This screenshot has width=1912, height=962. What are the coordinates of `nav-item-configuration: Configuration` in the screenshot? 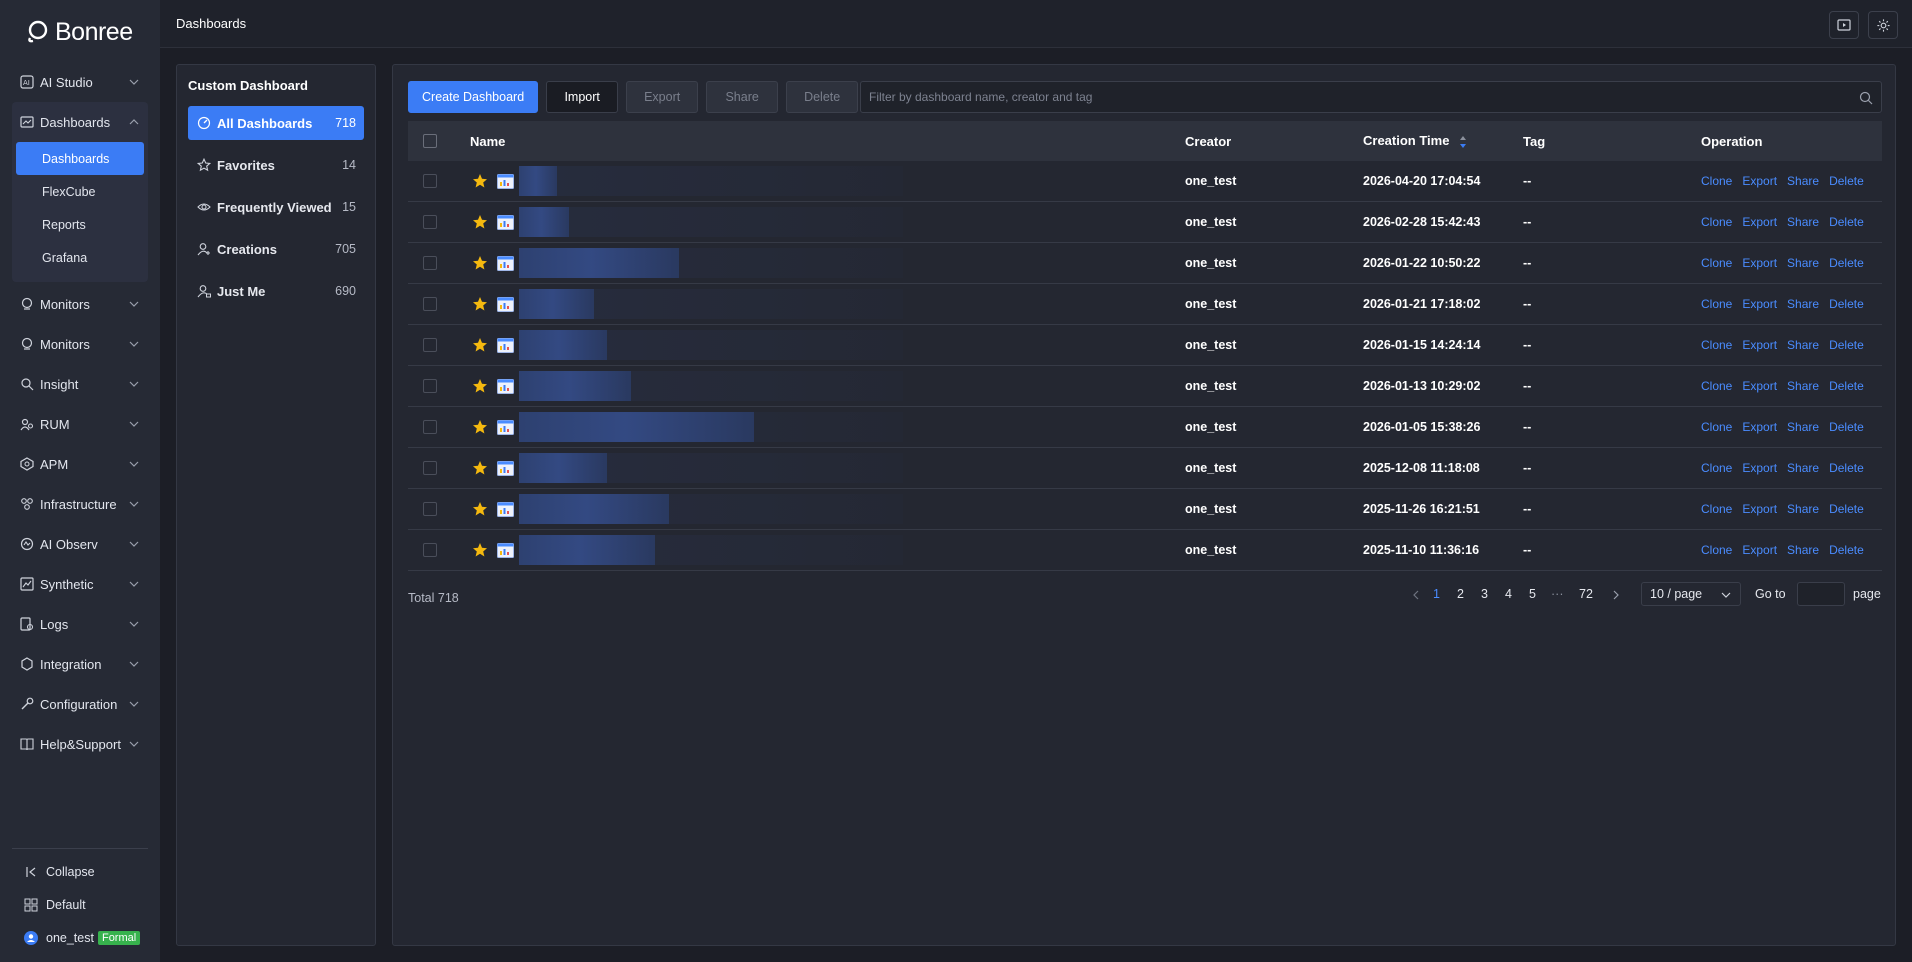 It's located at (80, 704).